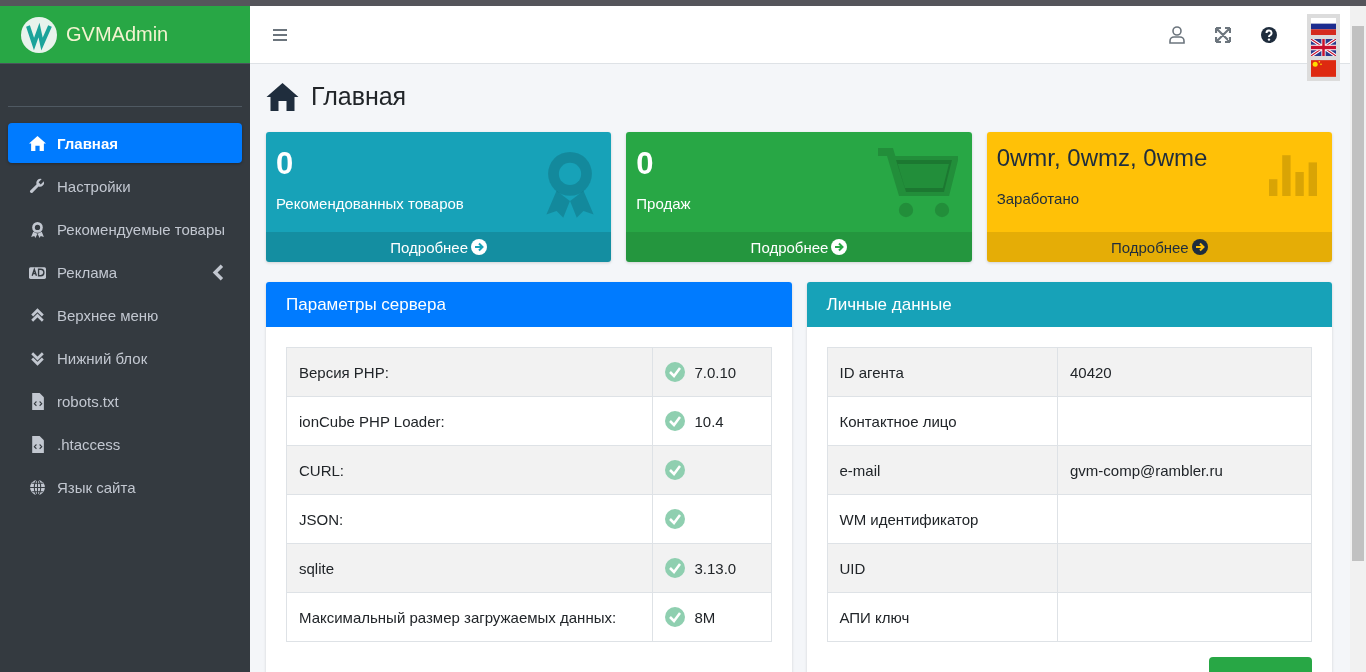 The image size is (1366, 672). Describe the element at coordinates (37, 315) in the screenshot. I see `double-chevron-up-icon` at that location.